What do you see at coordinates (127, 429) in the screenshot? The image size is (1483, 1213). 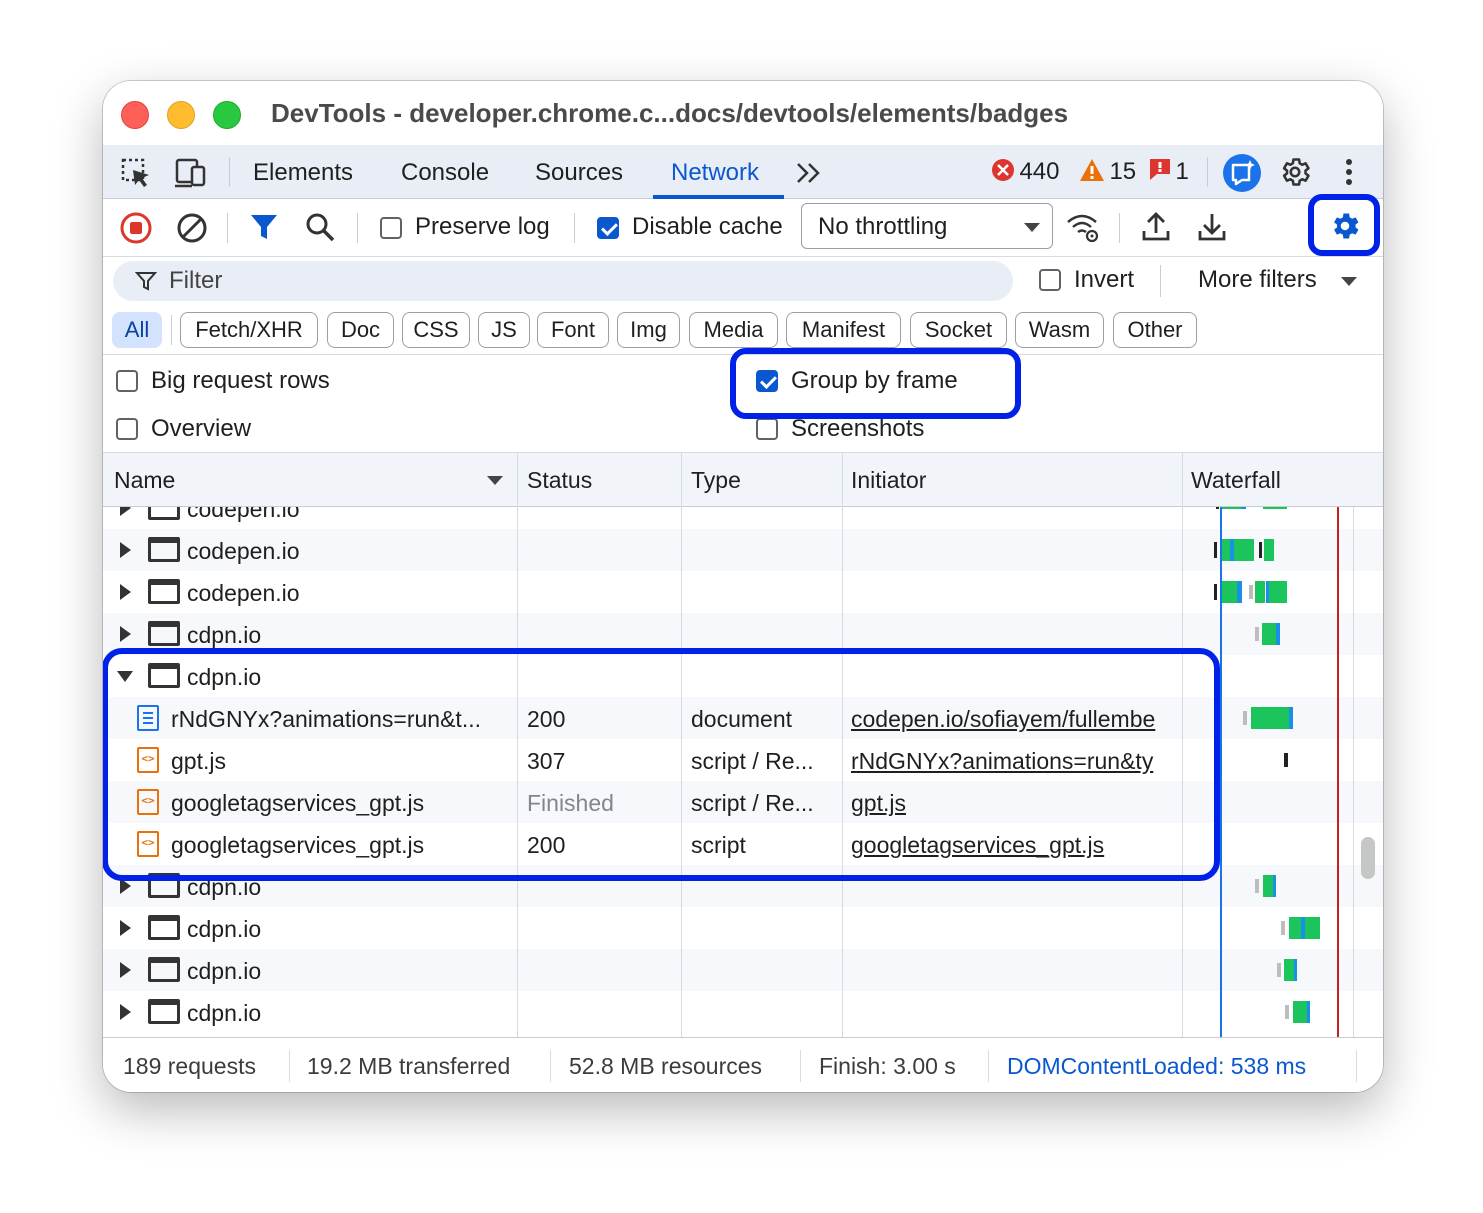 I see `overview-checkbox` at bounding box center [127, 429].